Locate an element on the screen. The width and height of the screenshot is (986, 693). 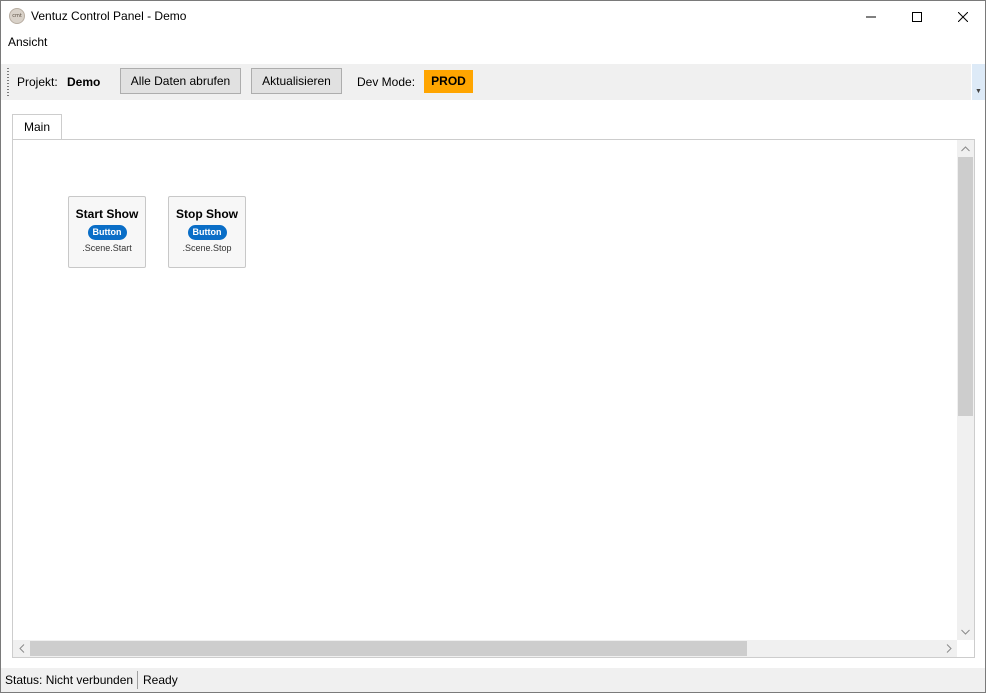
minimize-icon is located at coordinates (871, 16).